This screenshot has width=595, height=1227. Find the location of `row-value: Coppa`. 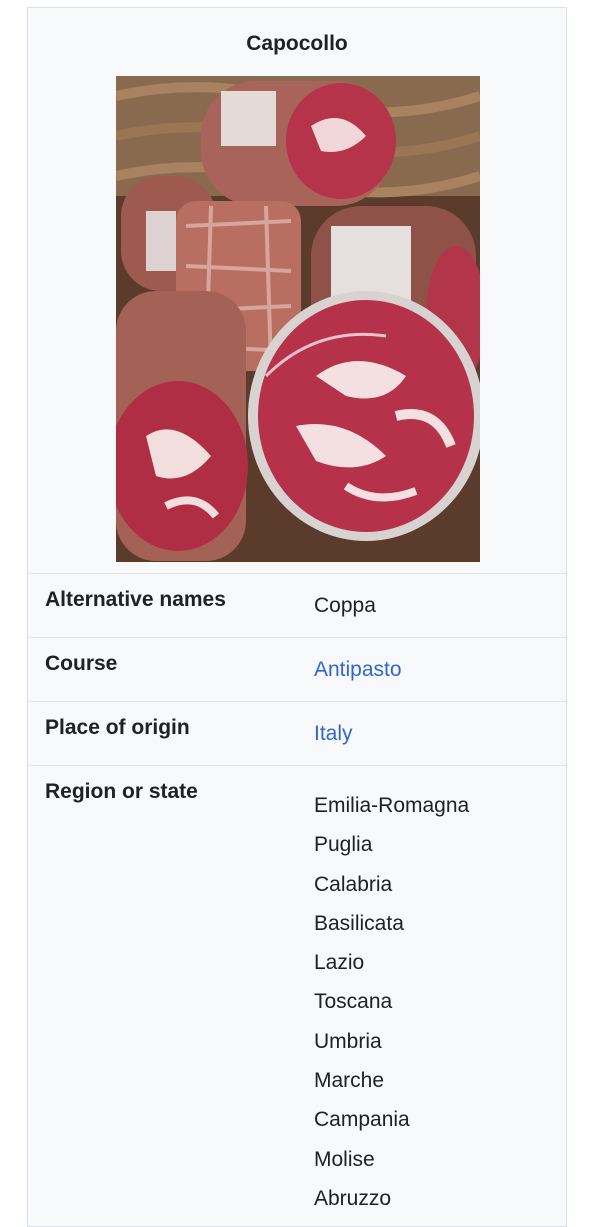

row-value: Coppa is located at coordinates (345, 605).